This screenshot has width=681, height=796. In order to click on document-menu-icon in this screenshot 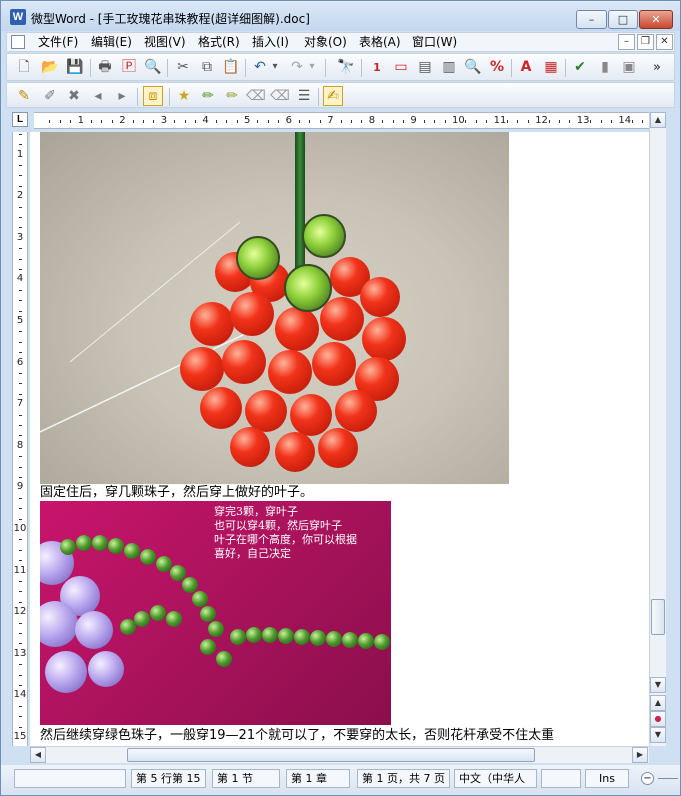, I will do `click(18, 42)`.